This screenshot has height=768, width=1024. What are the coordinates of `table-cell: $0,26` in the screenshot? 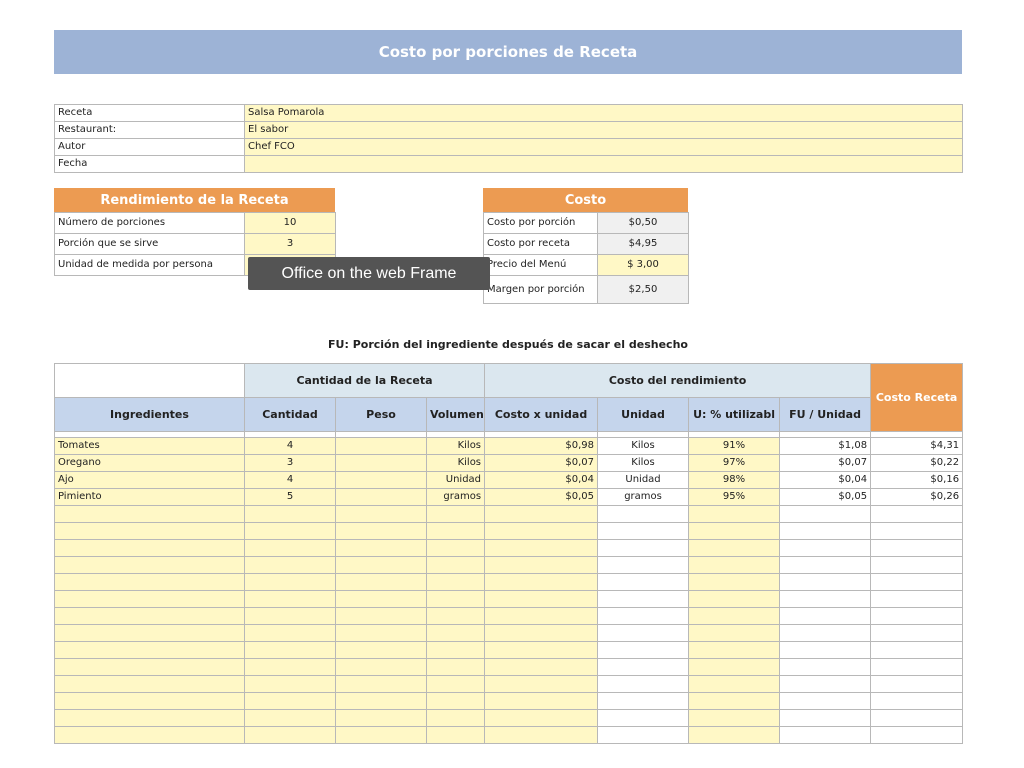 It's located at (917, 497).